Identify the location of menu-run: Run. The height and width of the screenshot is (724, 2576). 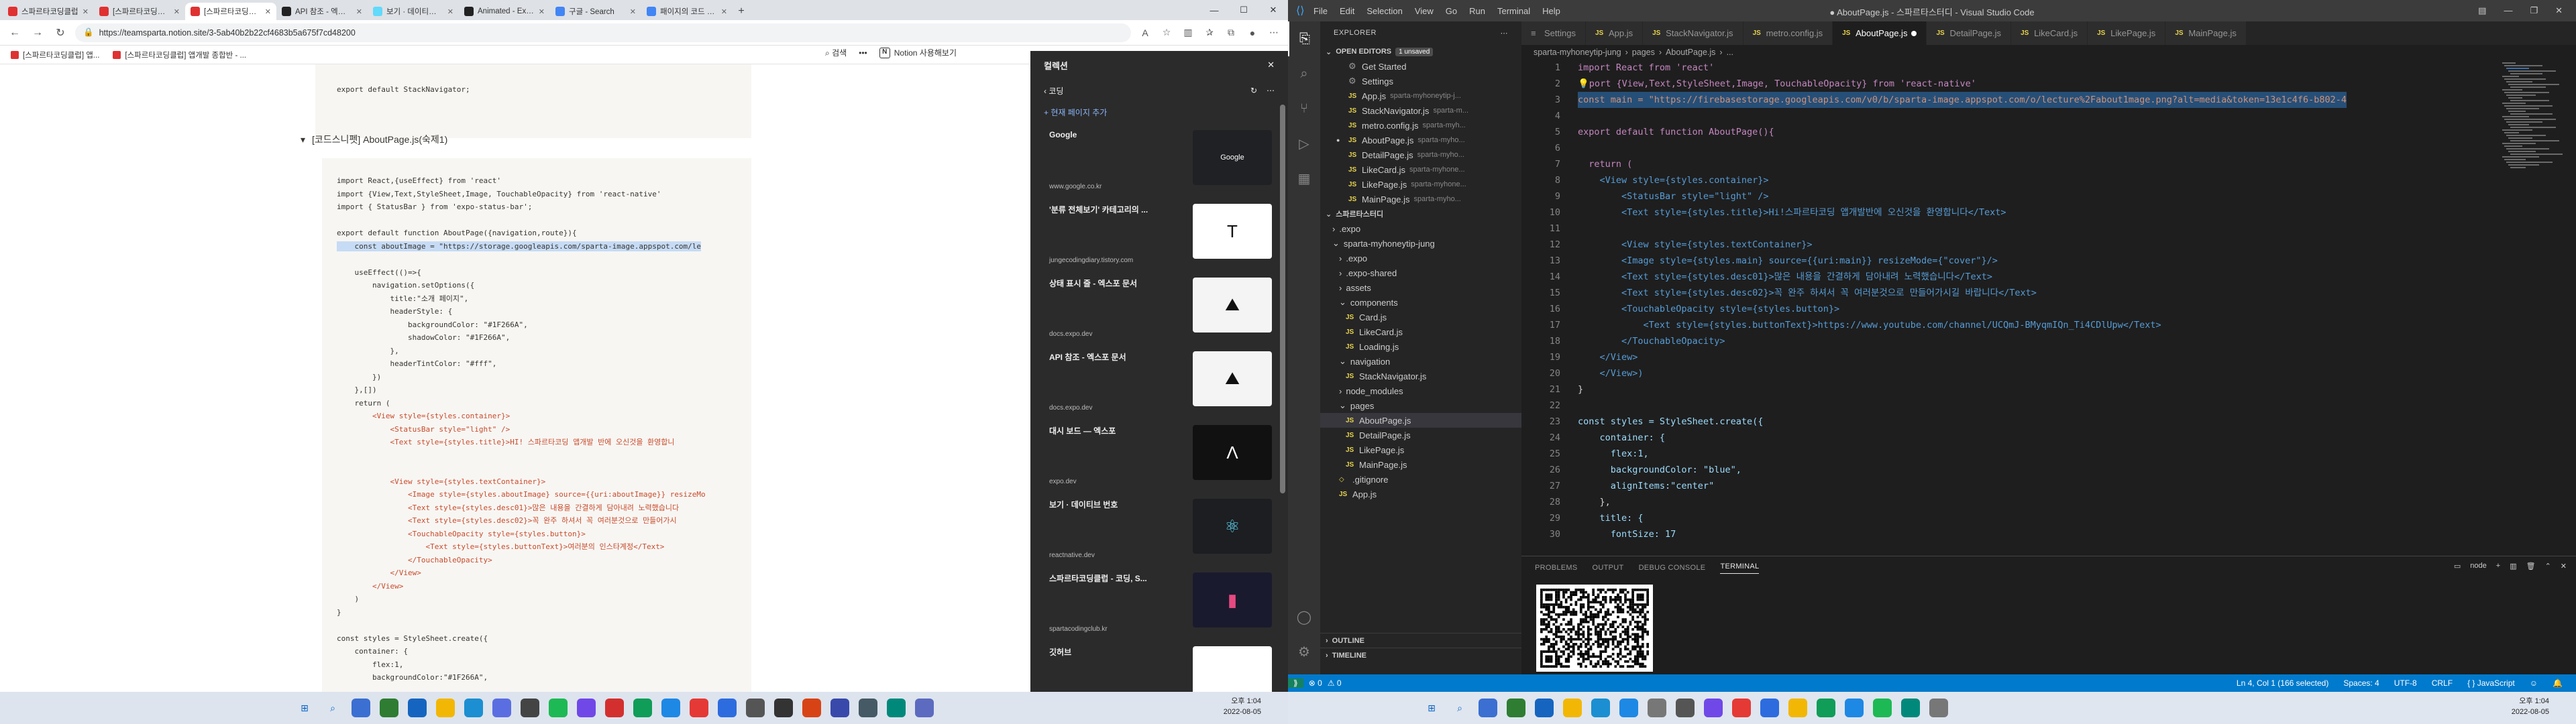
(1477, 11).